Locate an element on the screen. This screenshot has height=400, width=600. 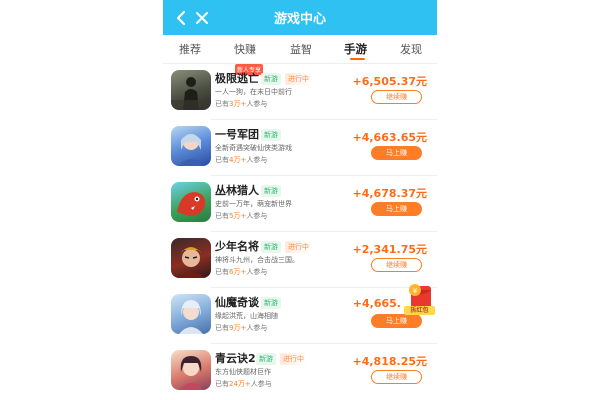
game-description: 神将斗九州，合击战三国。 is located at coordinates (257, 260).